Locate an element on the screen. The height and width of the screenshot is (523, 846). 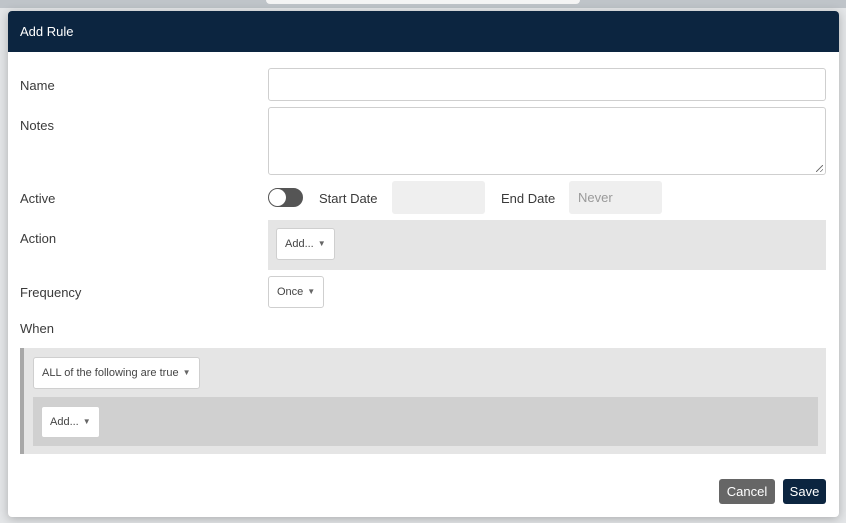
frequency-dropdown: Once ▼ is located at coordinates (296, 292).